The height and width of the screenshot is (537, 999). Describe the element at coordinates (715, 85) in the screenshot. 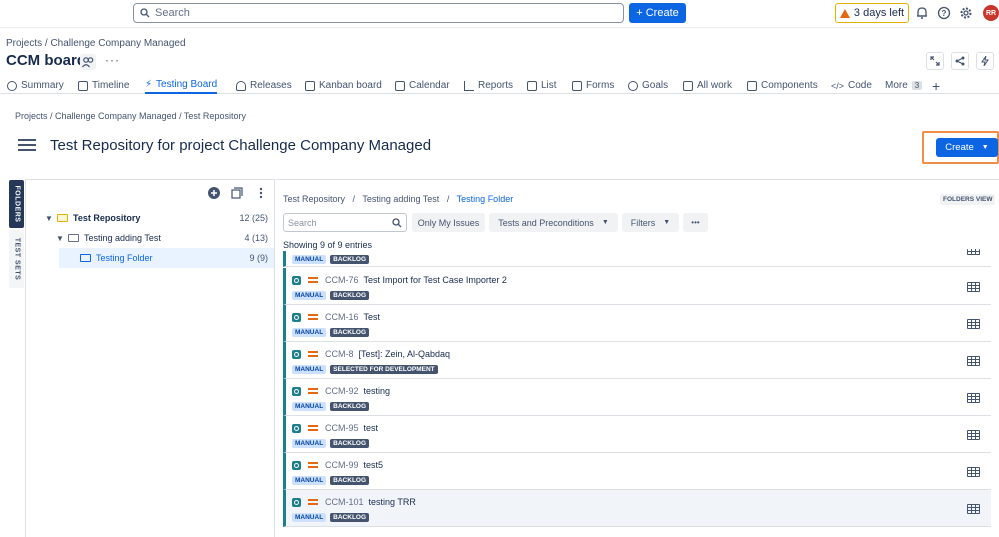

I see `tab-label: All work` at that location.